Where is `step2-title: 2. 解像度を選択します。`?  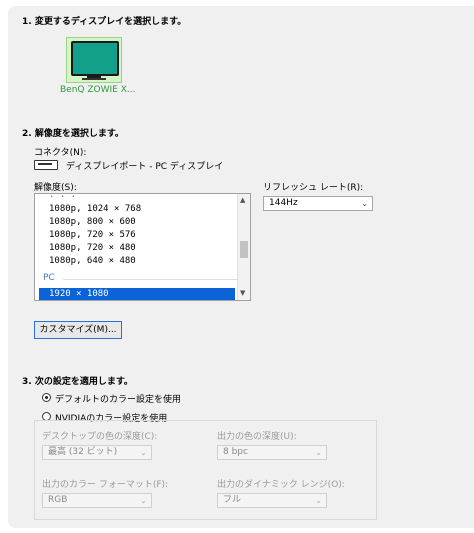 step2-title: 2. 解像度を選択します。 is located at coordinates (73, 134).